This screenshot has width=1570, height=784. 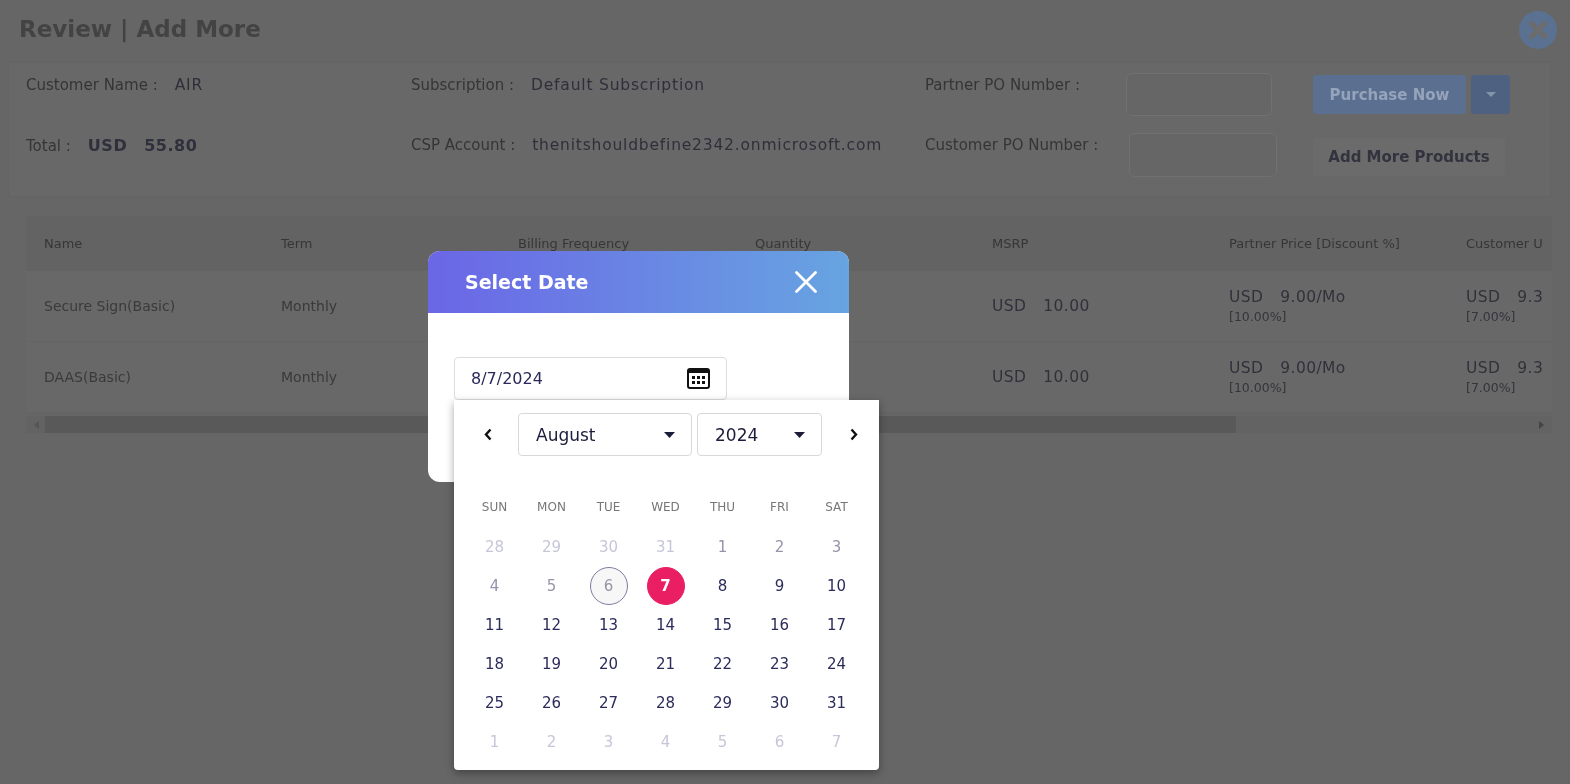 What do you see at coordinates (608, 507) in the screenshot?
I see `weekday-label: TUE` at bounding box center [608, 507].